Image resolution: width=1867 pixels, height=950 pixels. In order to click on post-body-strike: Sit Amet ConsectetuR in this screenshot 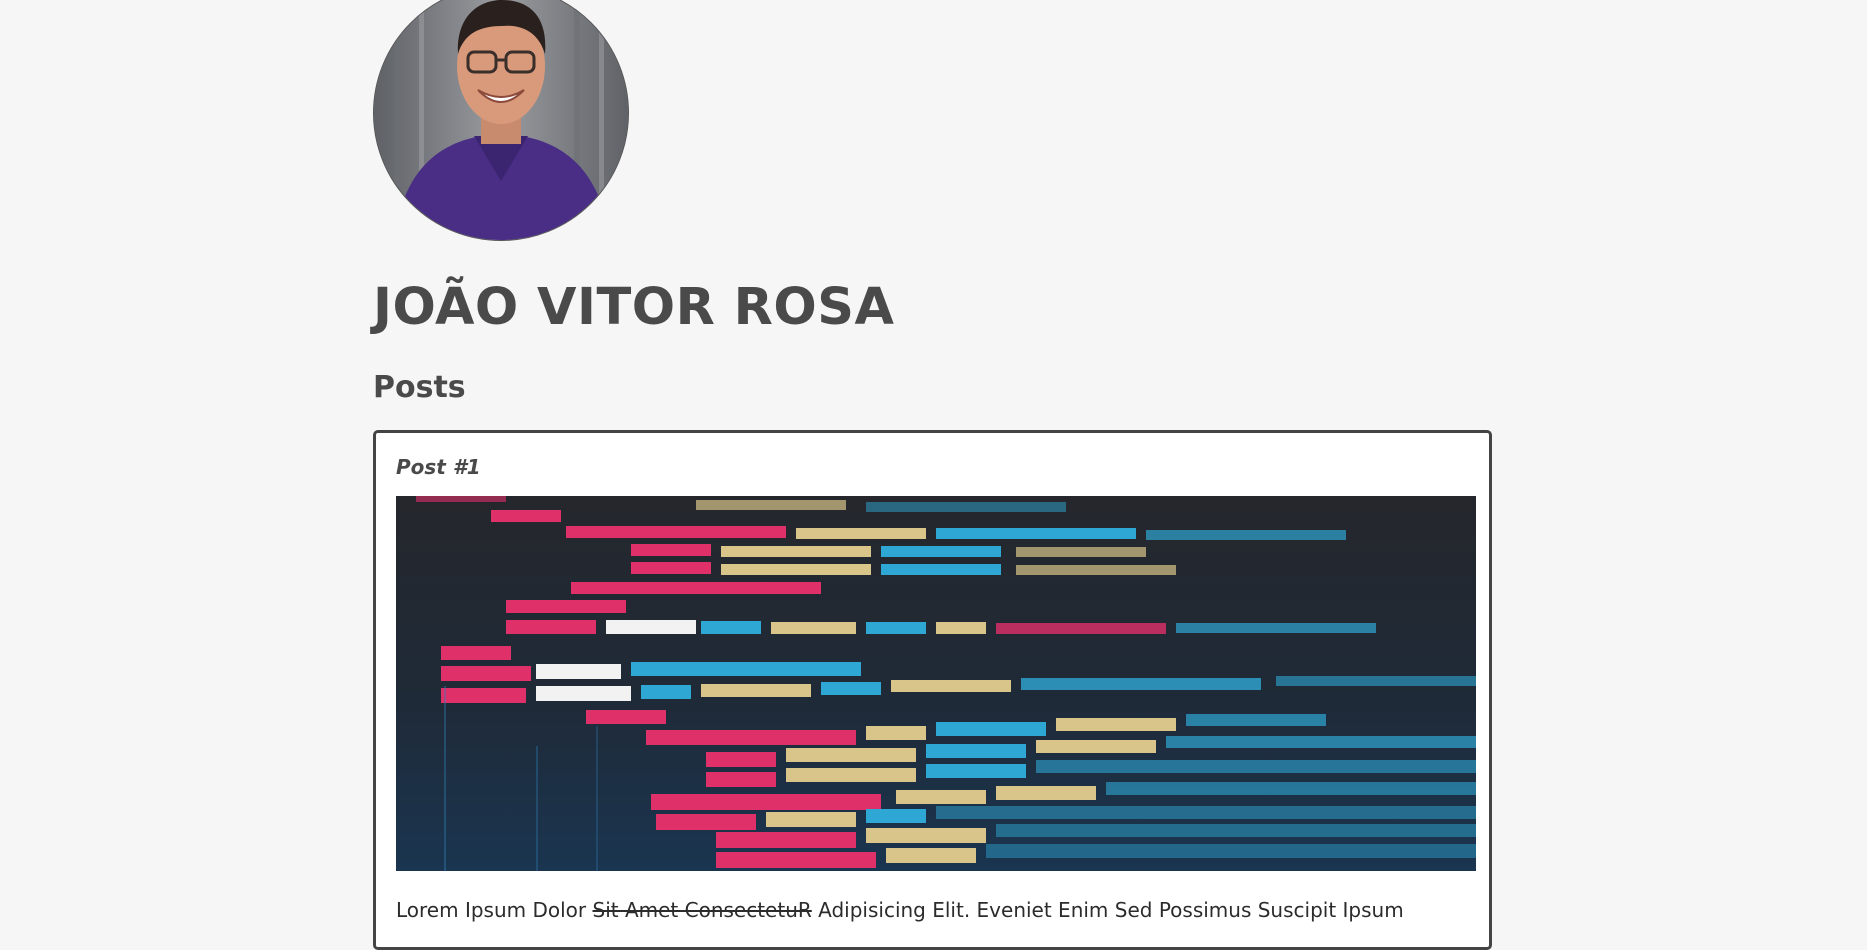, I will do `click(702, 910)`.